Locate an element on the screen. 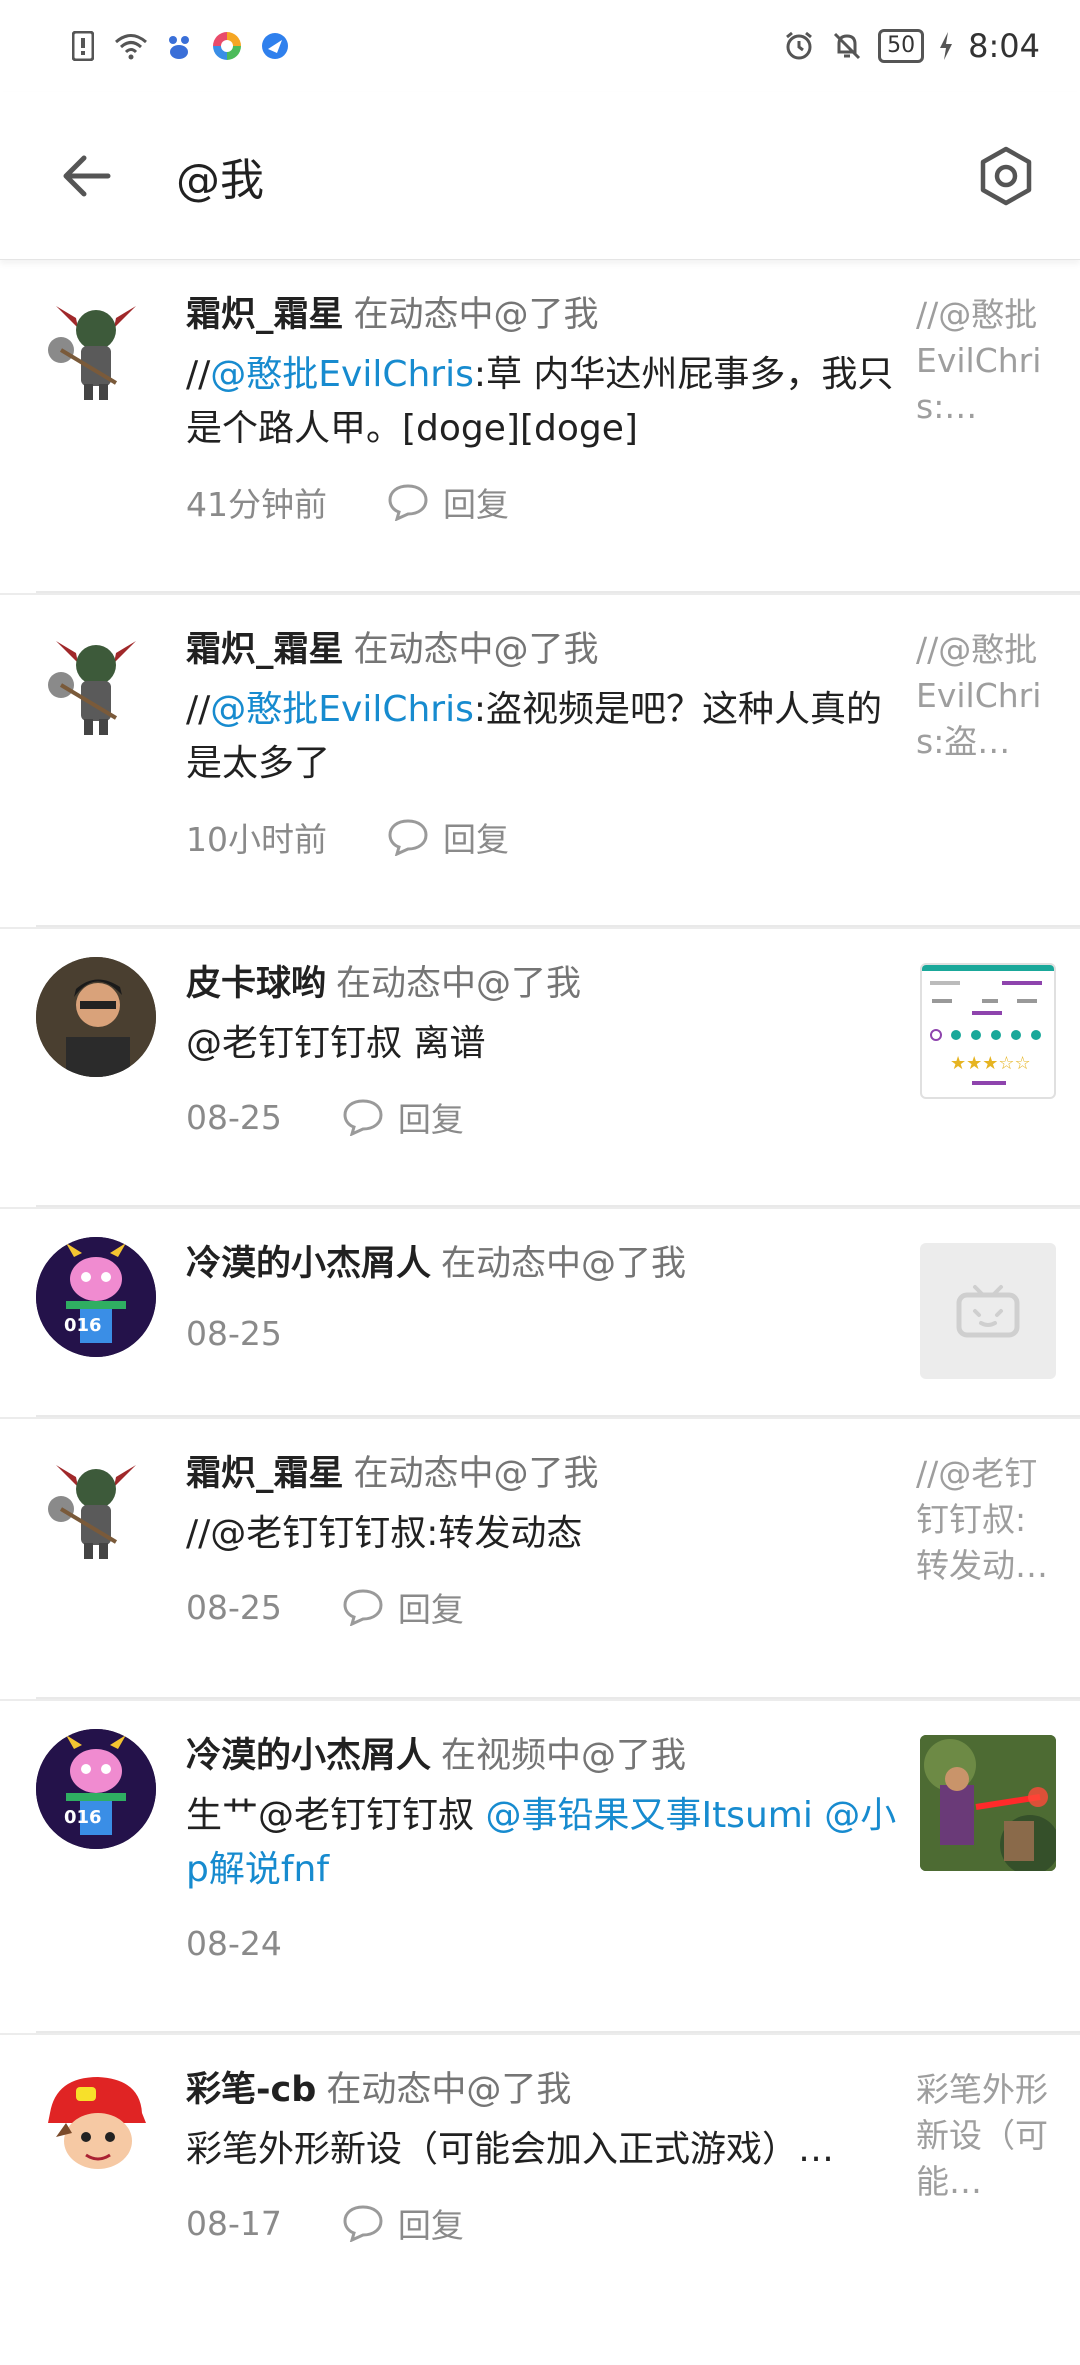 Image resolution: width=1080 pixels, height=2365 pixels. back-button is located at coordinates (86, 176).